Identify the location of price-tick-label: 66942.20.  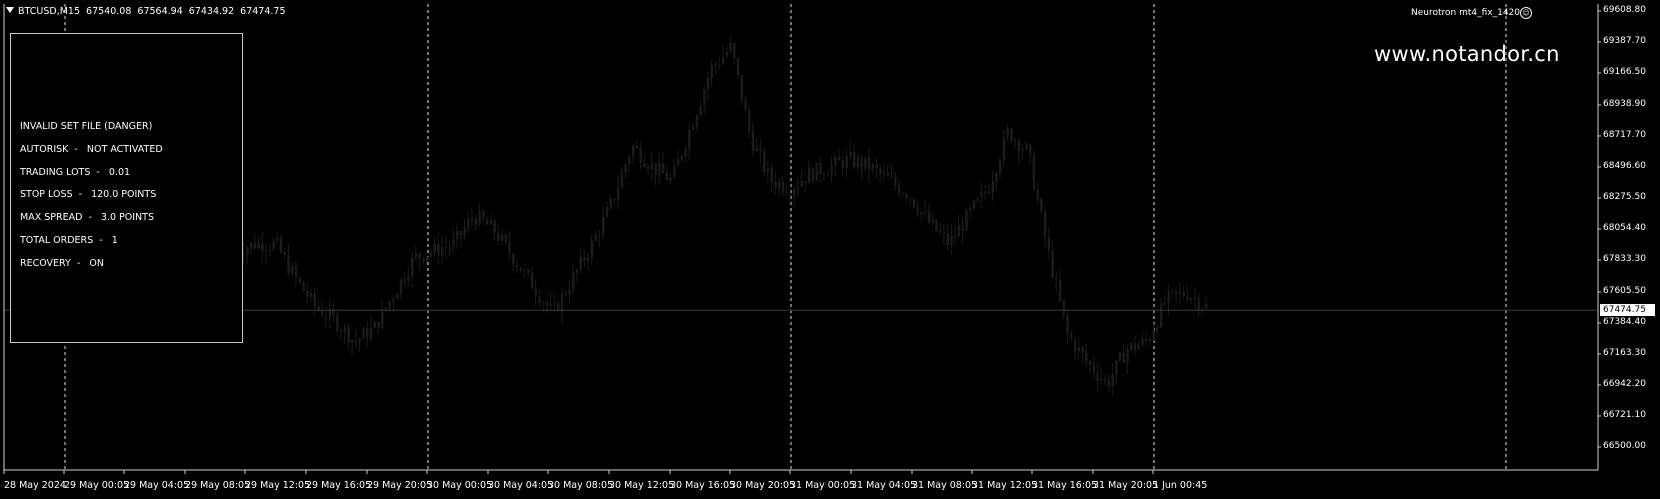
(1624, 383).